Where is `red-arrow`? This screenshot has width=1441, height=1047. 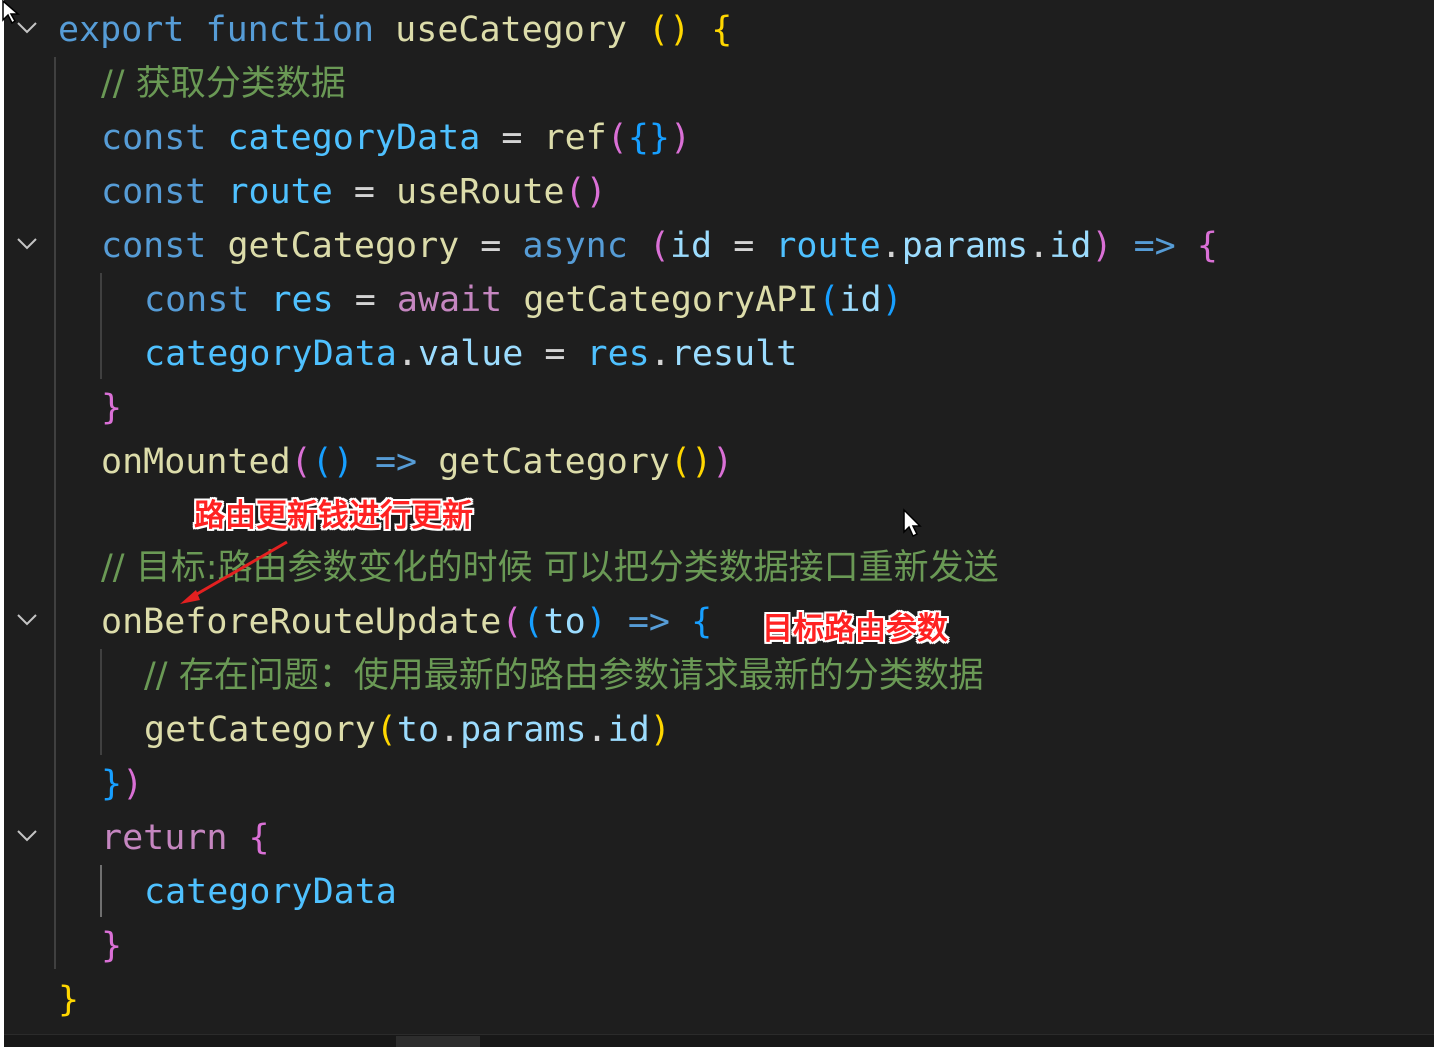 red-arrow is located at coordinates (234, 572).